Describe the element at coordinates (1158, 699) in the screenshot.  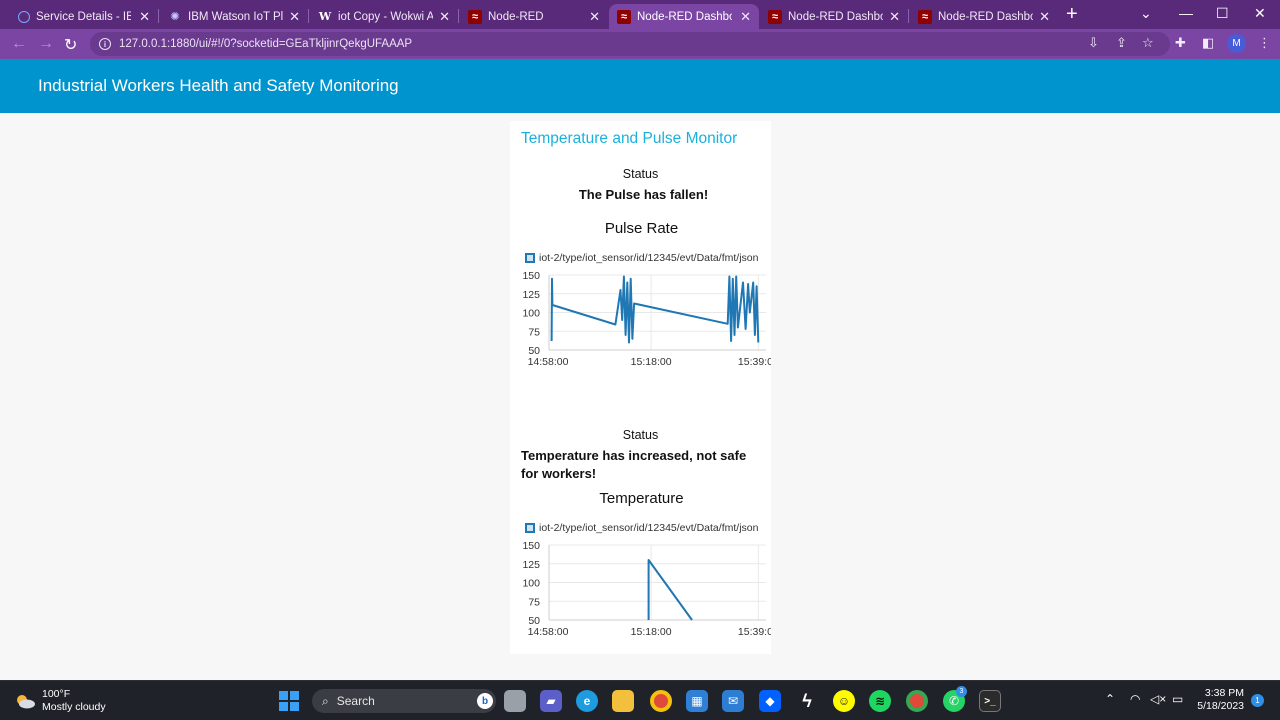
I see `volume-muted-icon: ◁×` at that location.